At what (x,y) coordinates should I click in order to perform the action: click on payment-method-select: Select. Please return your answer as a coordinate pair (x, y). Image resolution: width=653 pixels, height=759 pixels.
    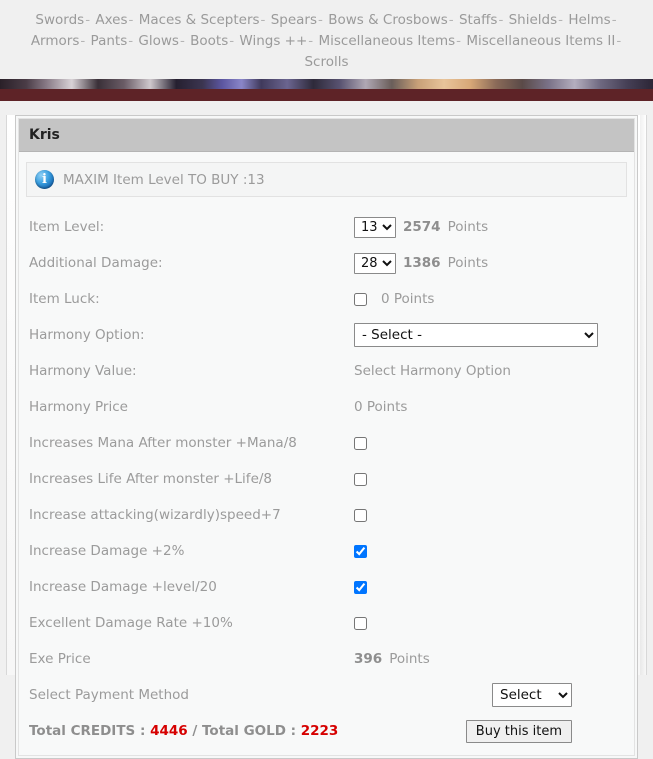
    Looking at the image, I should click on (532, 695).